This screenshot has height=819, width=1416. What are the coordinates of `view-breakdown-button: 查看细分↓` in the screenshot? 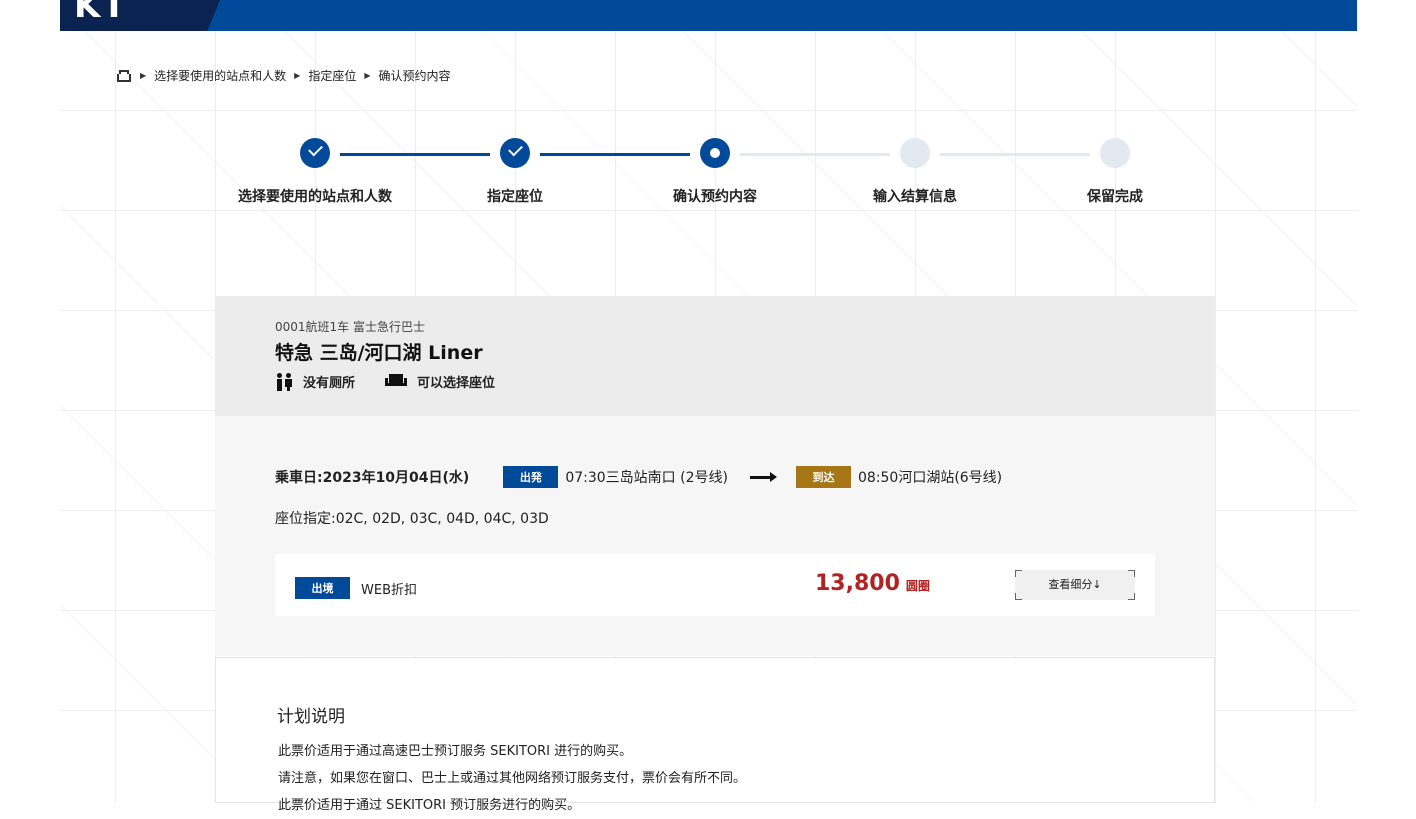 It's located at (1075, 585).